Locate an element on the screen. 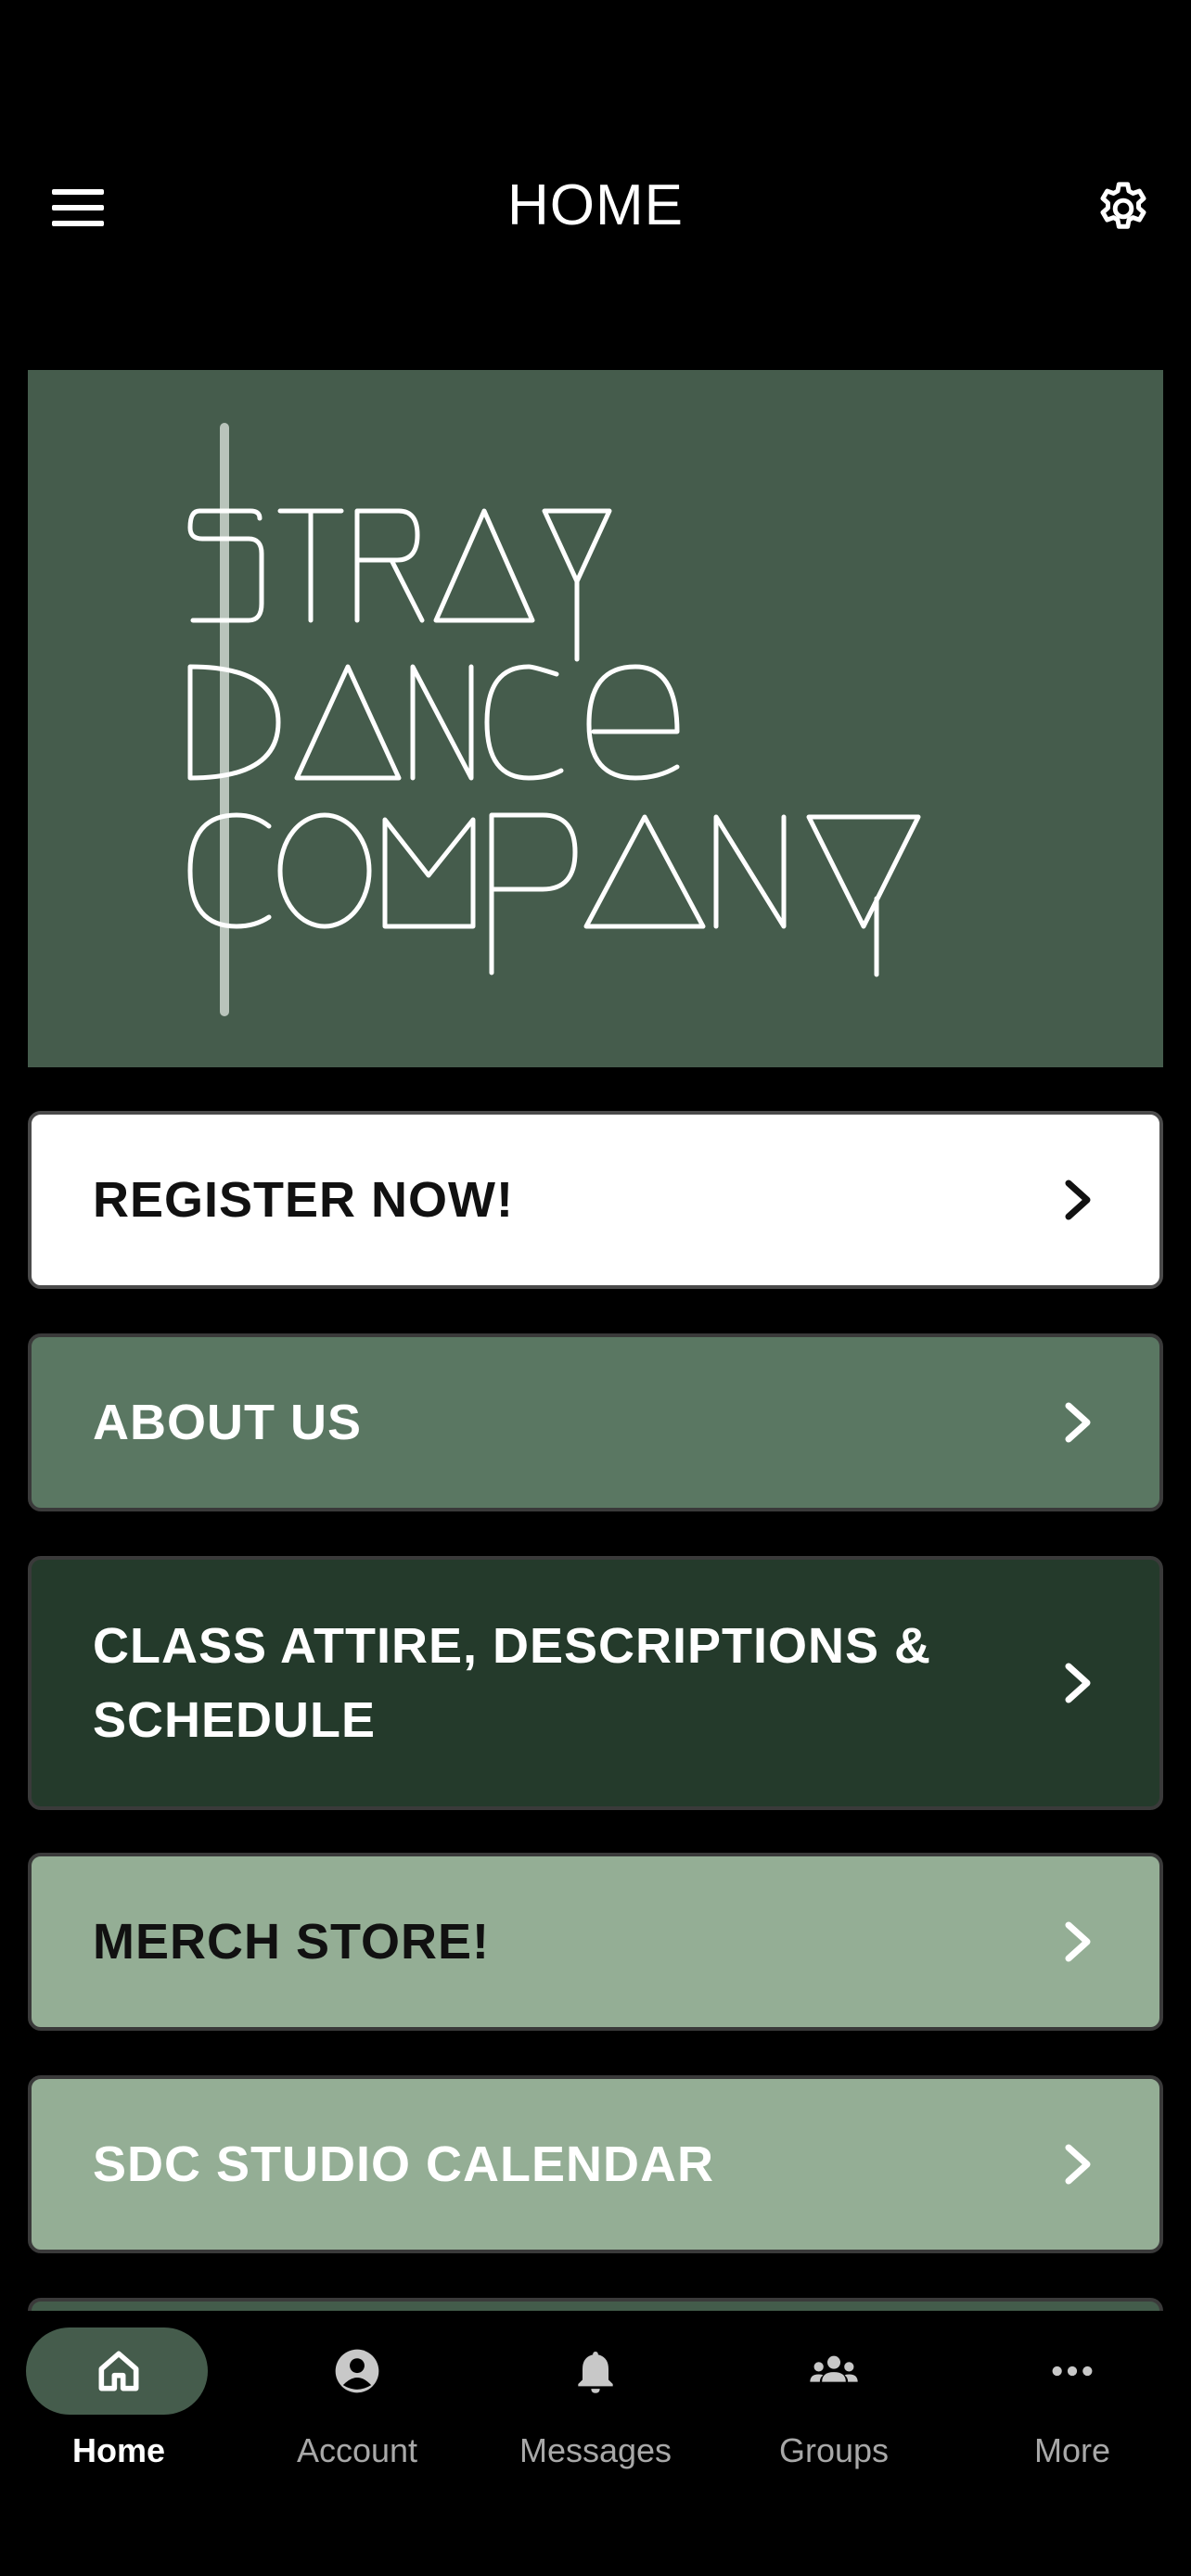 The image size is (1191, 2576). tab-messages: Messages is located at coordinates (595, 2406).